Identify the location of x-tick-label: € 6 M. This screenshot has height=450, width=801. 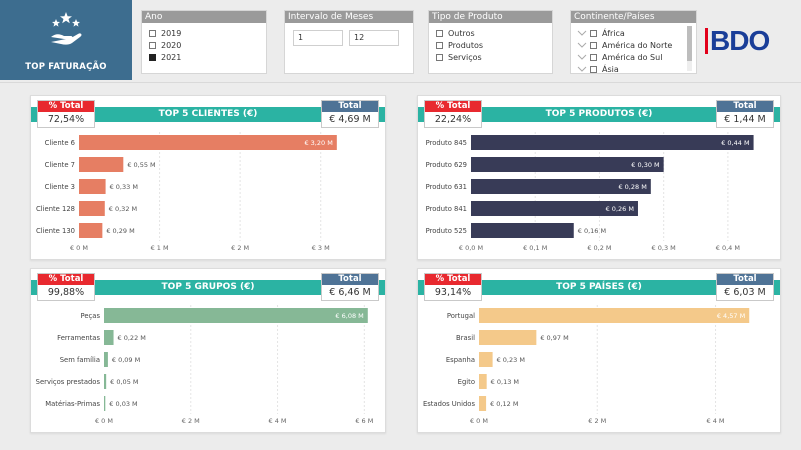
(364, 421).